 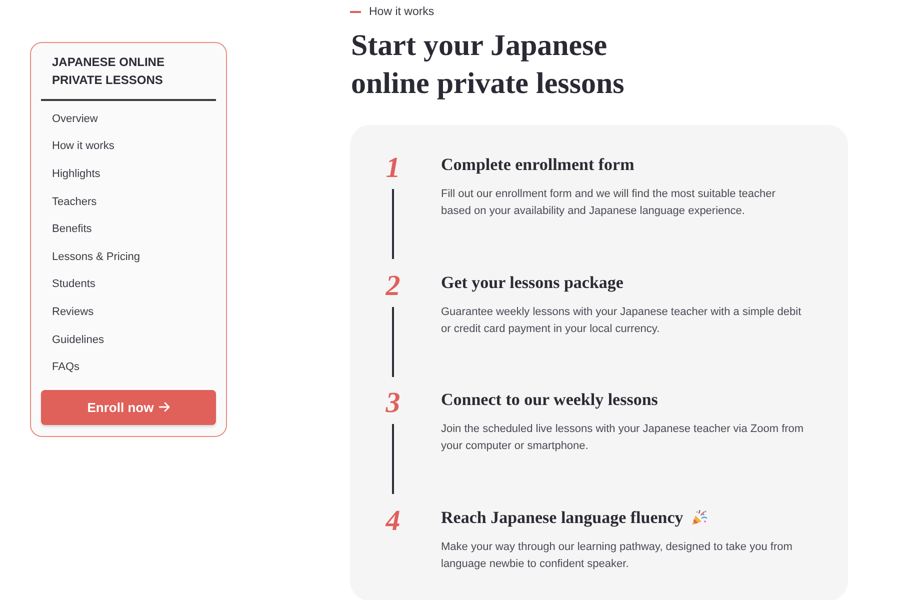 I want to click on sidebar-link: How it works, so click(x=77, y=146).